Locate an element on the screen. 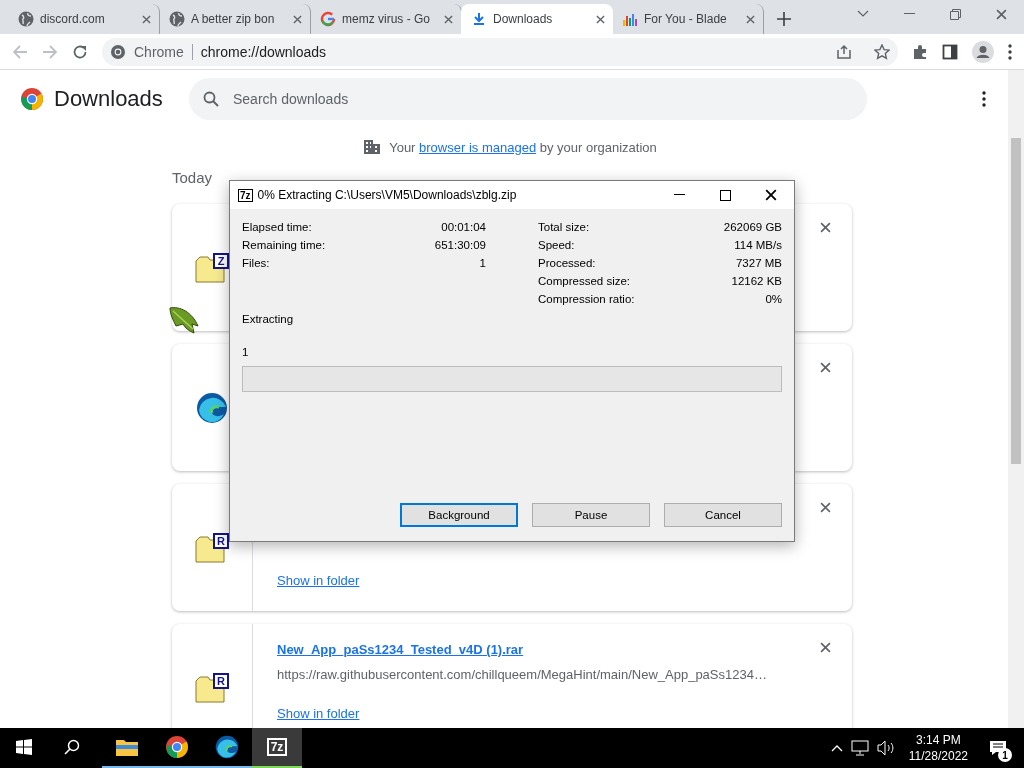  puzzle-icon is located at coordinates (920, 51).